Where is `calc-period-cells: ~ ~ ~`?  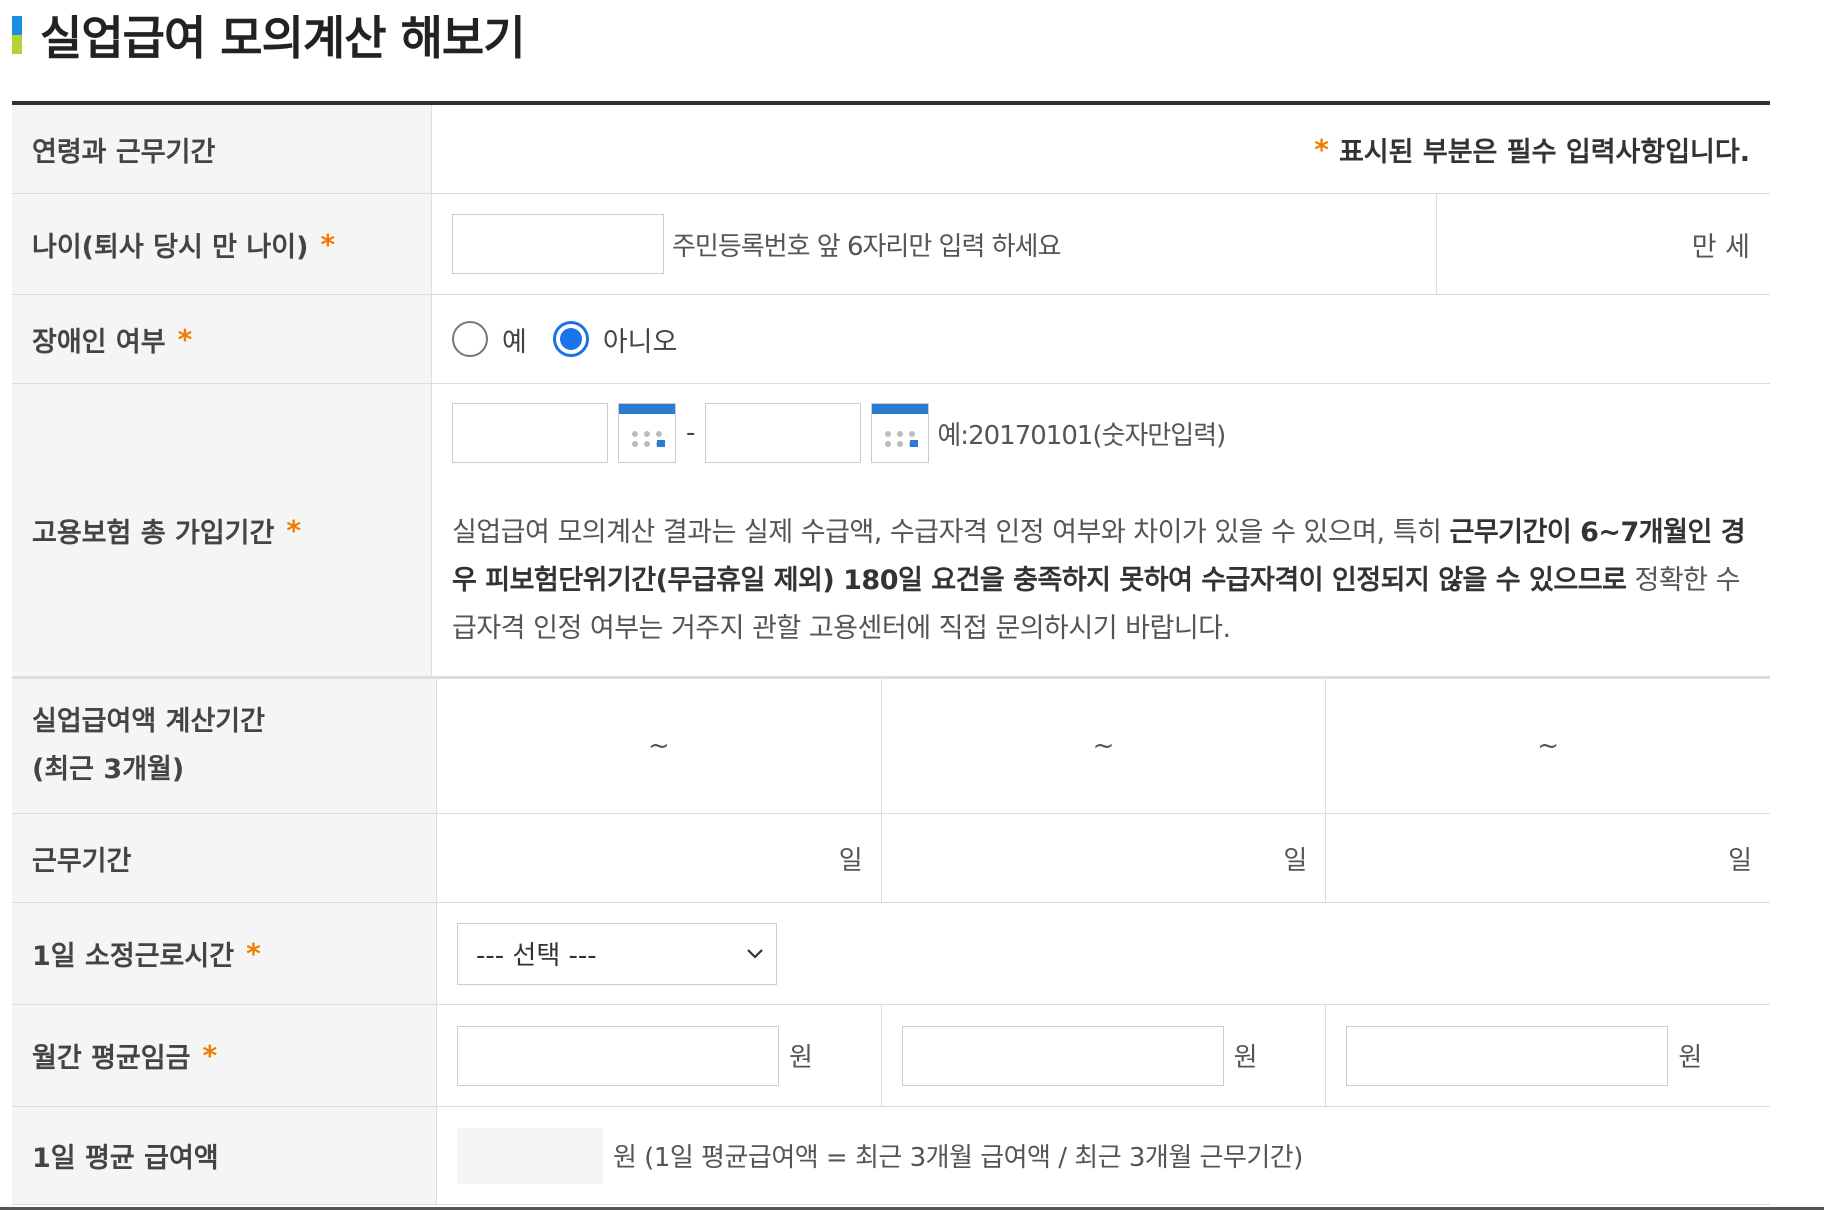 calc-period-cells: ~ ~ ~ is located at coordinates (1103, 746).